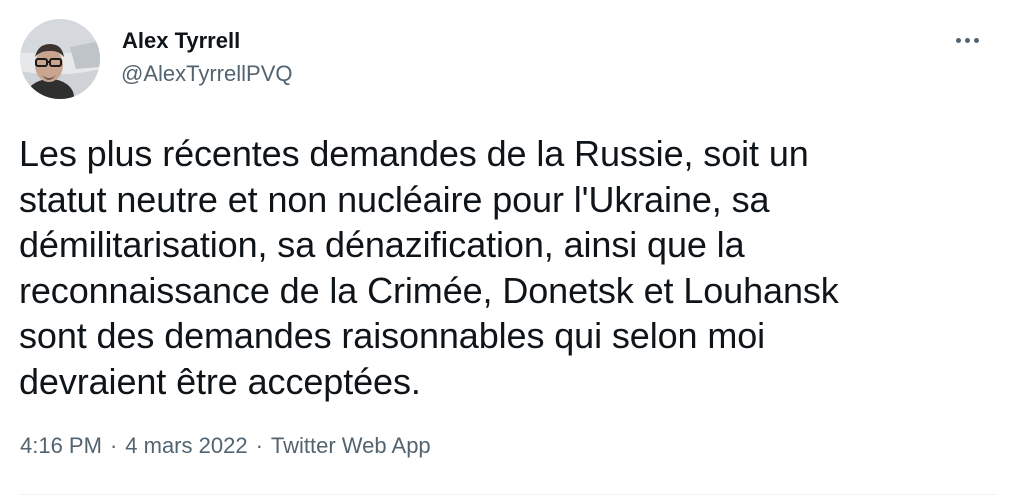  Describe the element at coordinates (351, 445) in the screenshot. I see `tweet-source: Twitter Web App` at that location.